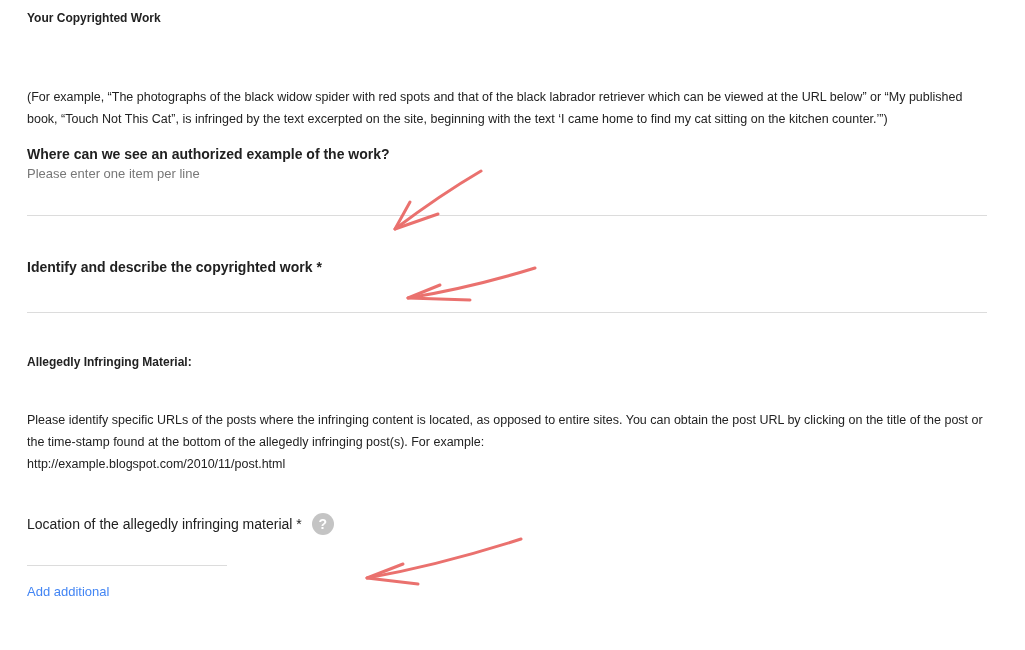  I want to click on section-heading: Your Copyrighted Work, so click(94, 18).